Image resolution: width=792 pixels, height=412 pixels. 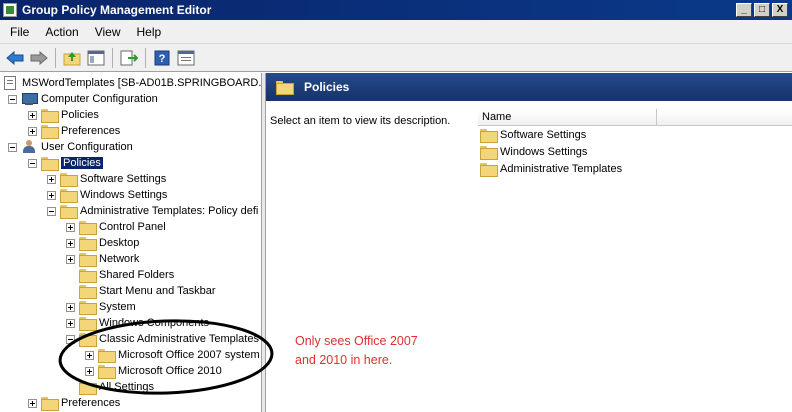 I want to click on tree-root: MSWordTemplates [SB-AD01B.SPRINGBOARD.CO, so click(x=133, y=83).